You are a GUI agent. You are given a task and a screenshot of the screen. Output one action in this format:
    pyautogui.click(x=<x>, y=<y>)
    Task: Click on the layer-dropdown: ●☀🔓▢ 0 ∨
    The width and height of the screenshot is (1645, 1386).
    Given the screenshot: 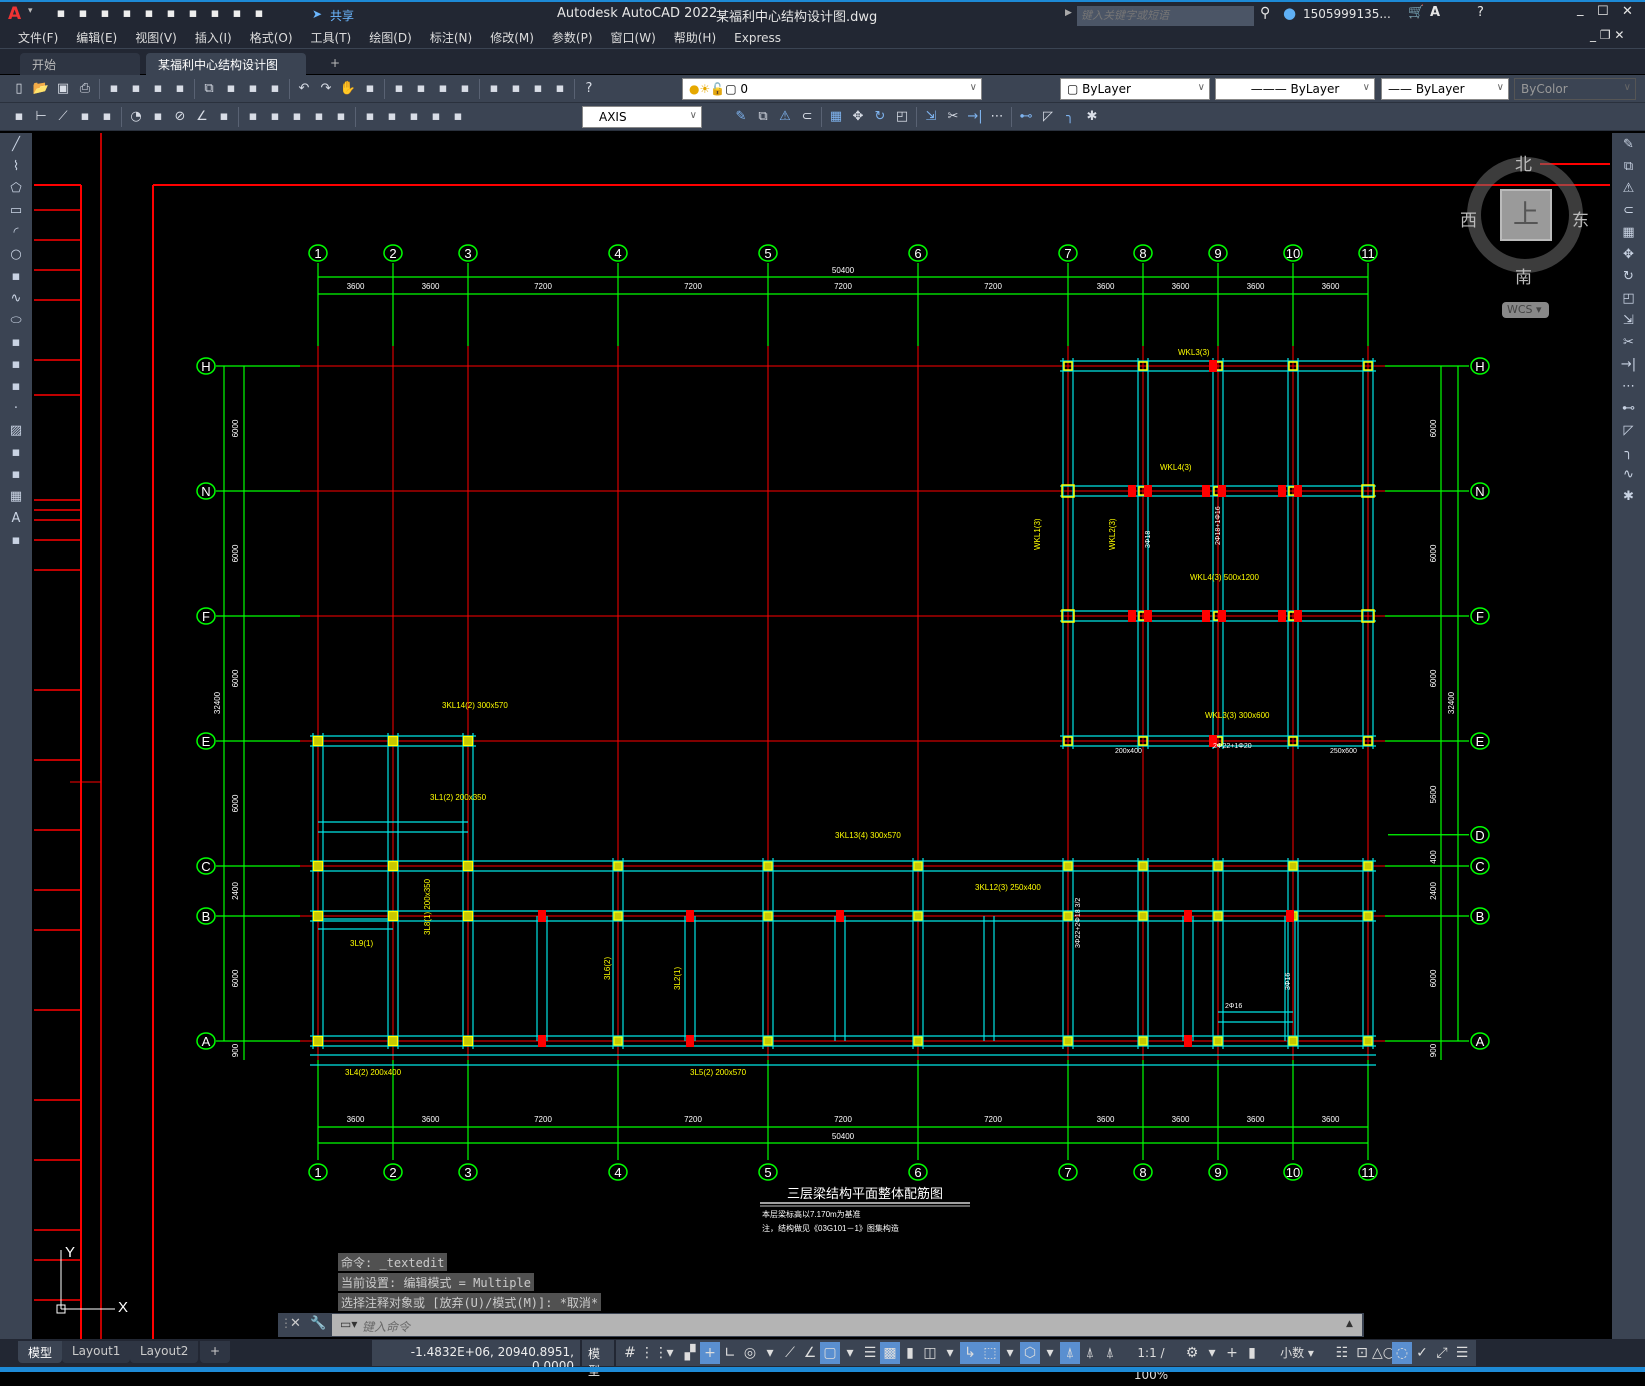 What is the action you would take?
    pyautogui.click(x=832, y=89)
    